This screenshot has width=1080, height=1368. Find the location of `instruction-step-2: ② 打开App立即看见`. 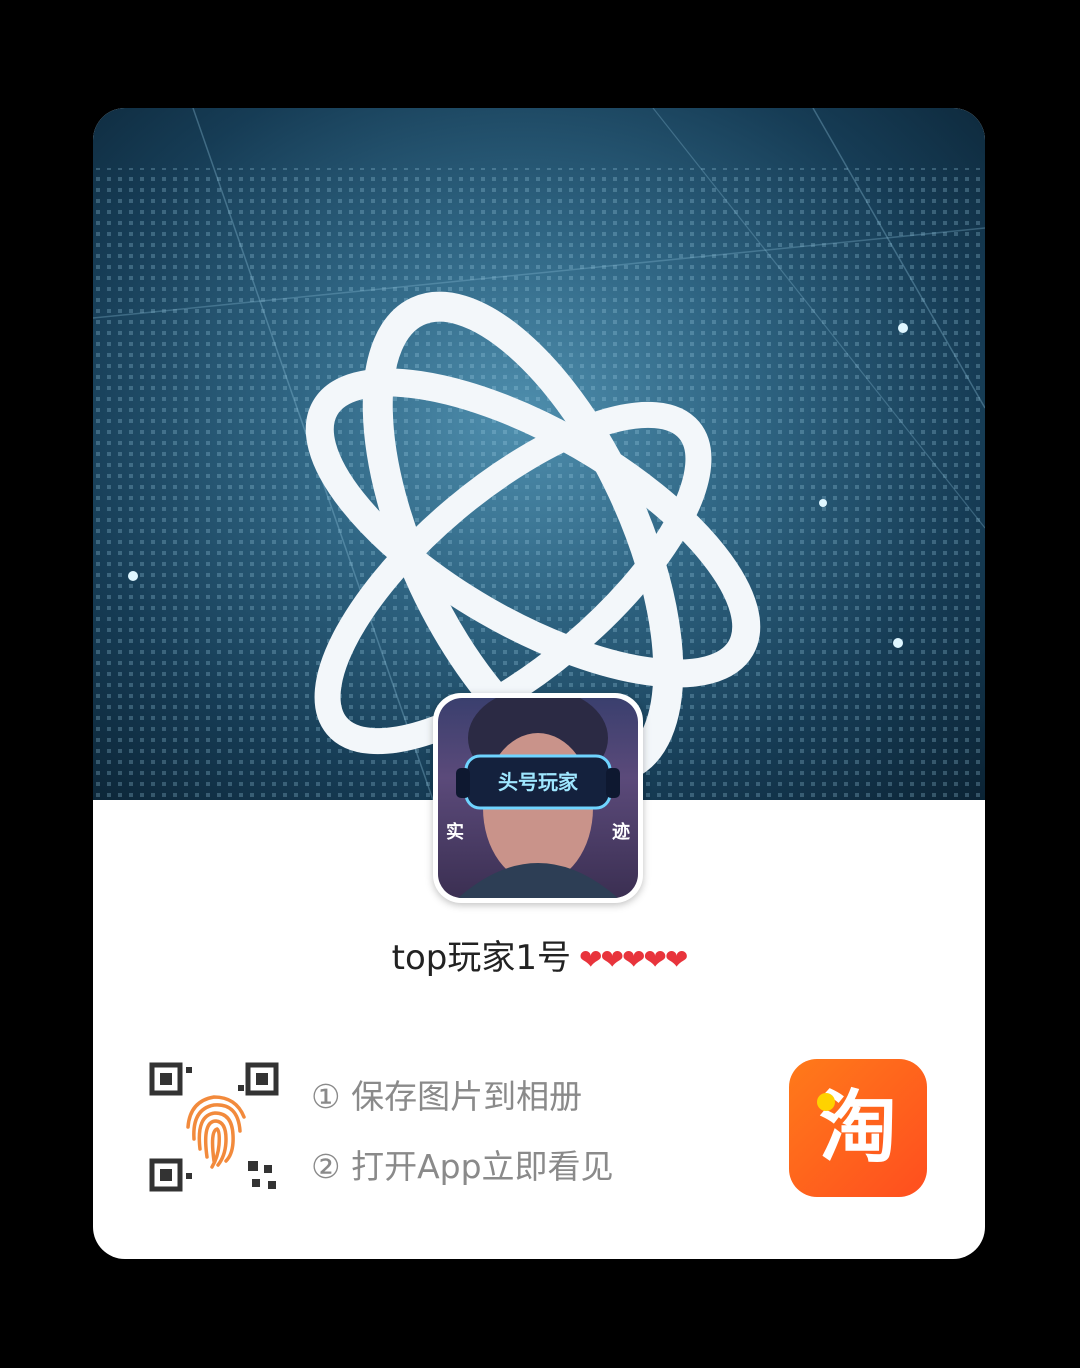

instruction-step-2: ② 打开App立即看见 is located at coordinates (462, 1166).